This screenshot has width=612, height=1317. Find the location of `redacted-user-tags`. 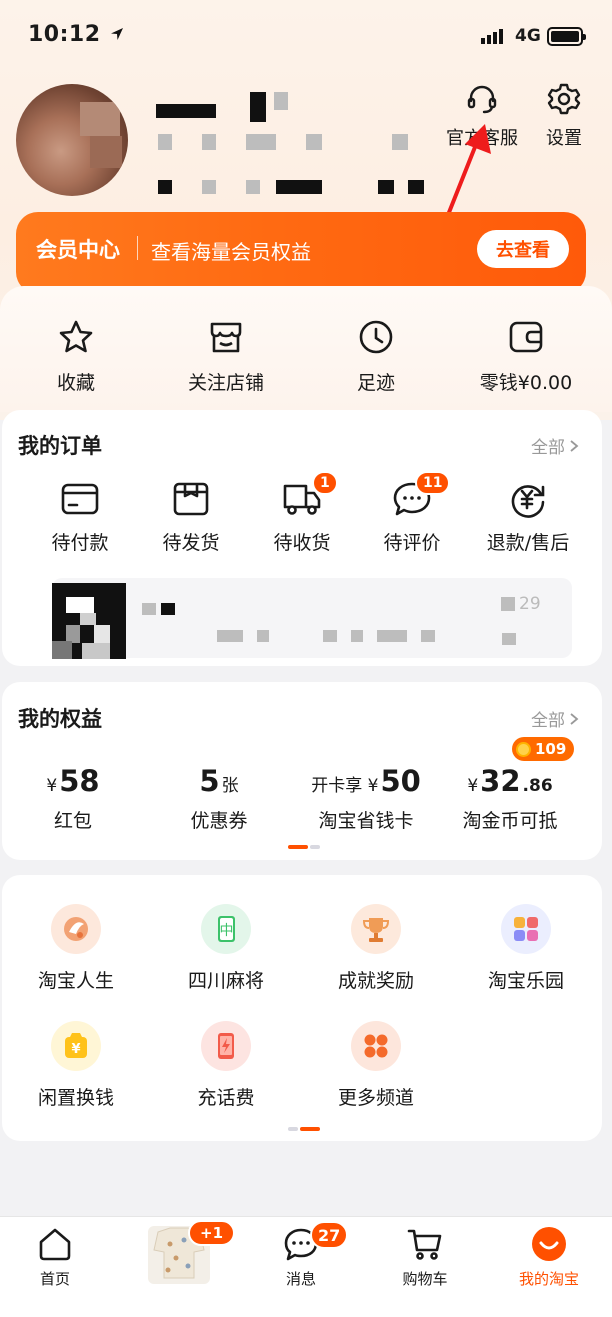

redacted-user-tags is located at coordinates (291, 187).